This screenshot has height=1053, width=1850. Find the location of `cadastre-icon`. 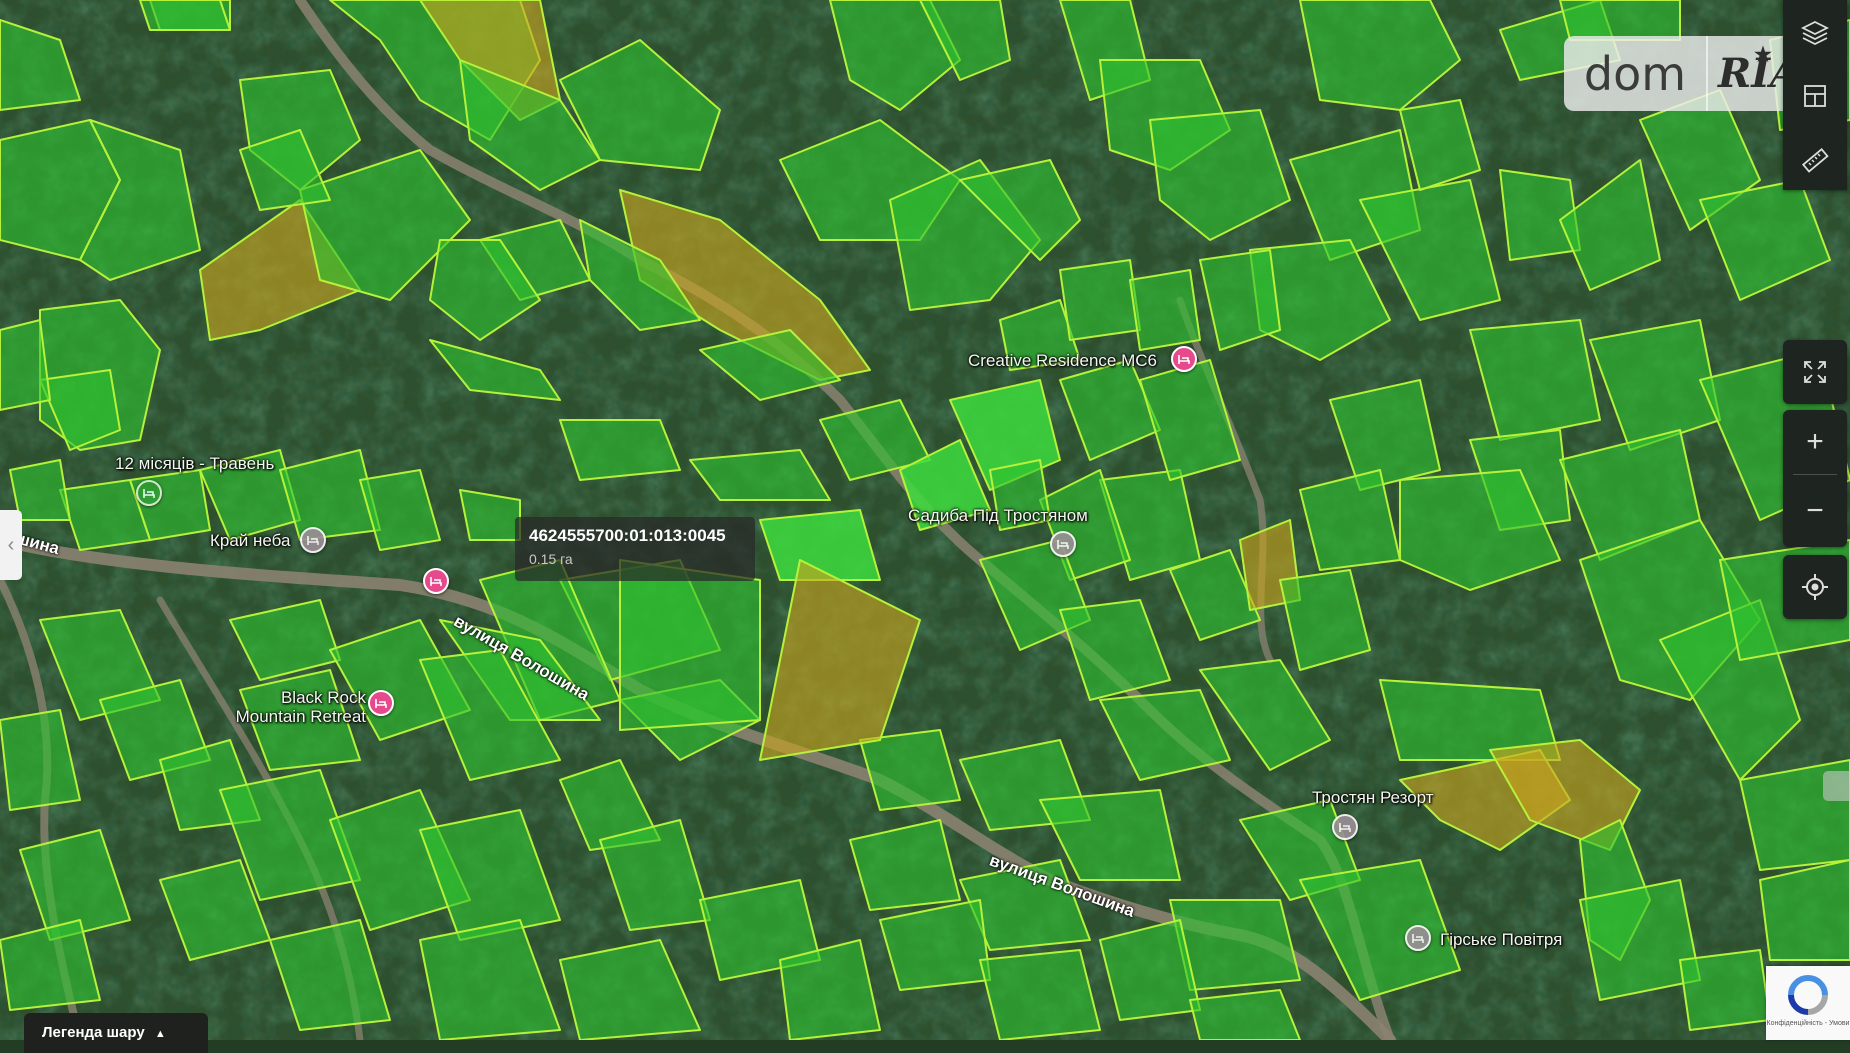

cadastre-icon is located at coordinates (1815, 96).